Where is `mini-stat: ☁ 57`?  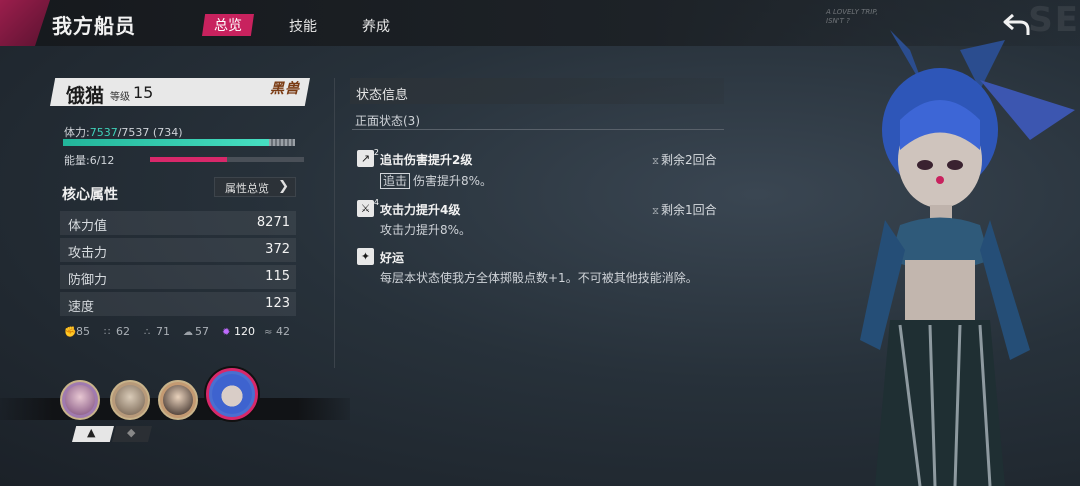 mini-stat: ☁ 57 is located at coordinates (196, 331).